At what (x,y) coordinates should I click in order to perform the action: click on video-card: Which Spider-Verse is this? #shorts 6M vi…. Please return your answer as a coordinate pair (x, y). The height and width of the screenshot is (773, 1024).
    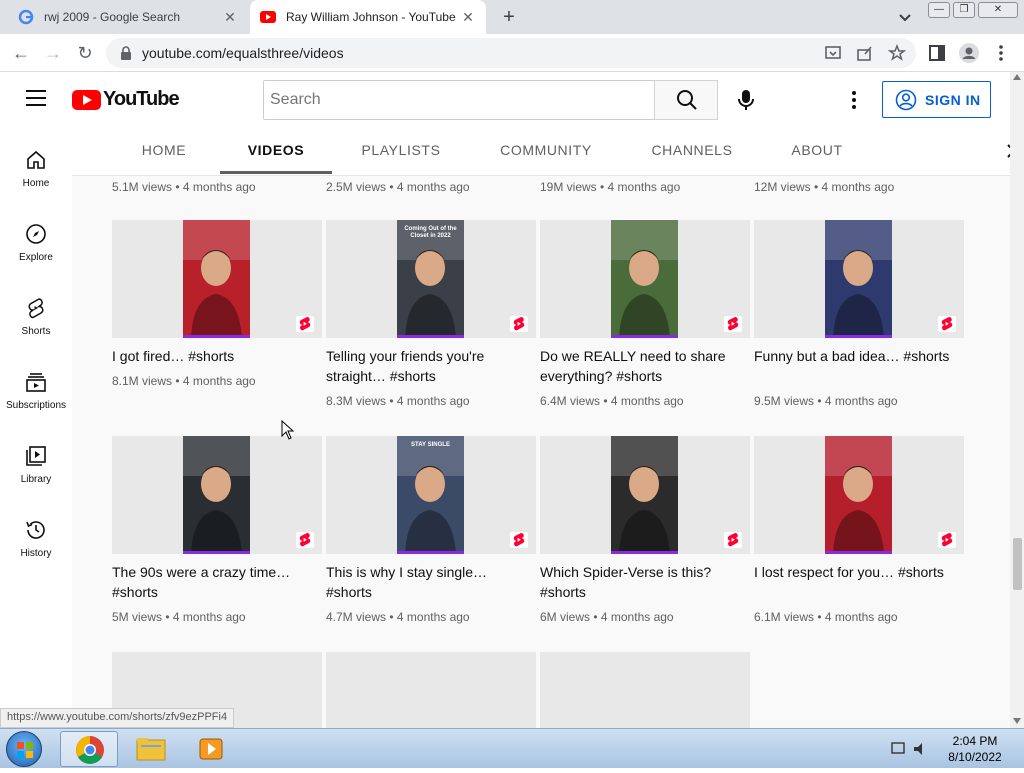
    Looking at the image, I should click on (645, 530).